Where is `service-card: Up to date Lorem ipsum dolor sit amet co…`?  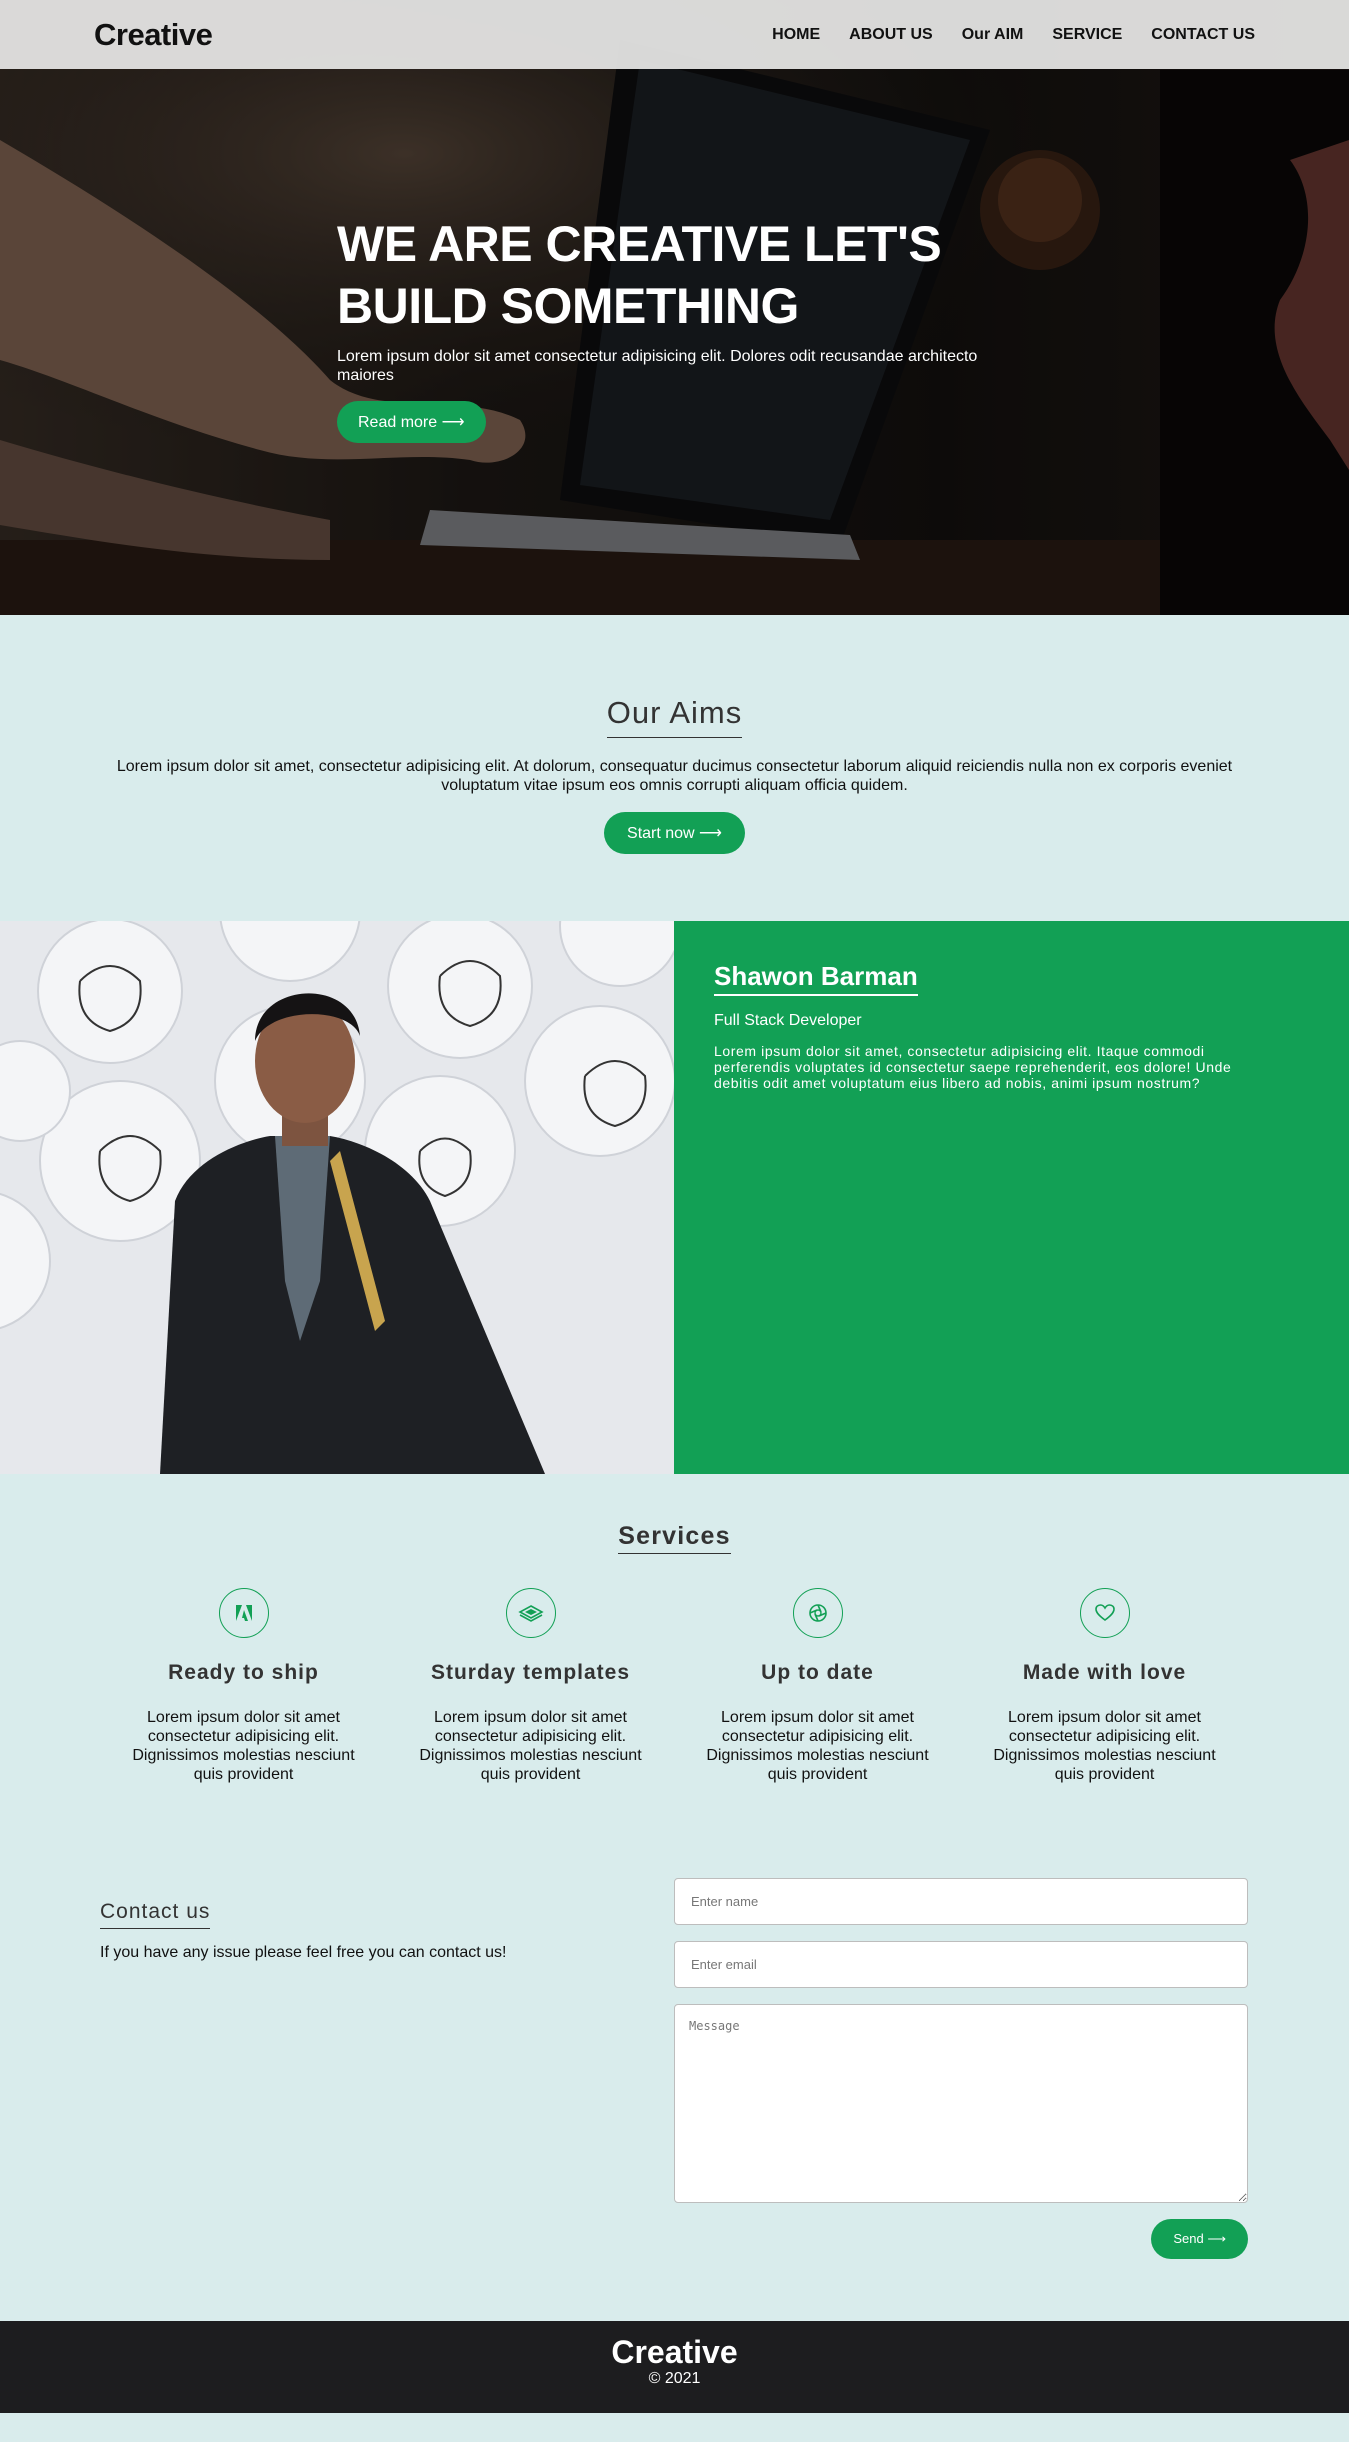 service-card: Up to date Lorem ipsum dolor sit amet co… is located at coordinates (817, 1686).